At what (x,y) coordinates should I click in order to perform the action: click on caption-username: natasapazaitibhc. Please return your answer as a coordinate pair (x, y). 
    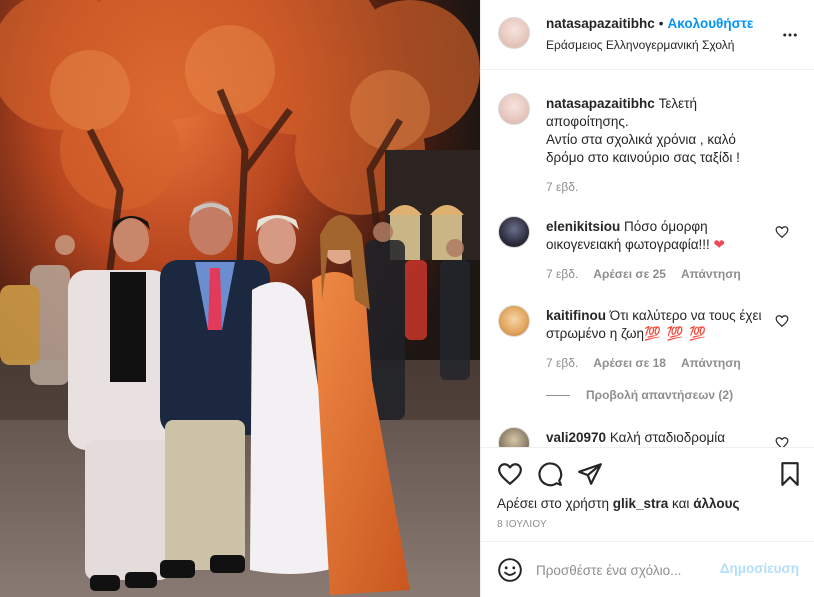
    Looking at the image, I should click on (600, 103).